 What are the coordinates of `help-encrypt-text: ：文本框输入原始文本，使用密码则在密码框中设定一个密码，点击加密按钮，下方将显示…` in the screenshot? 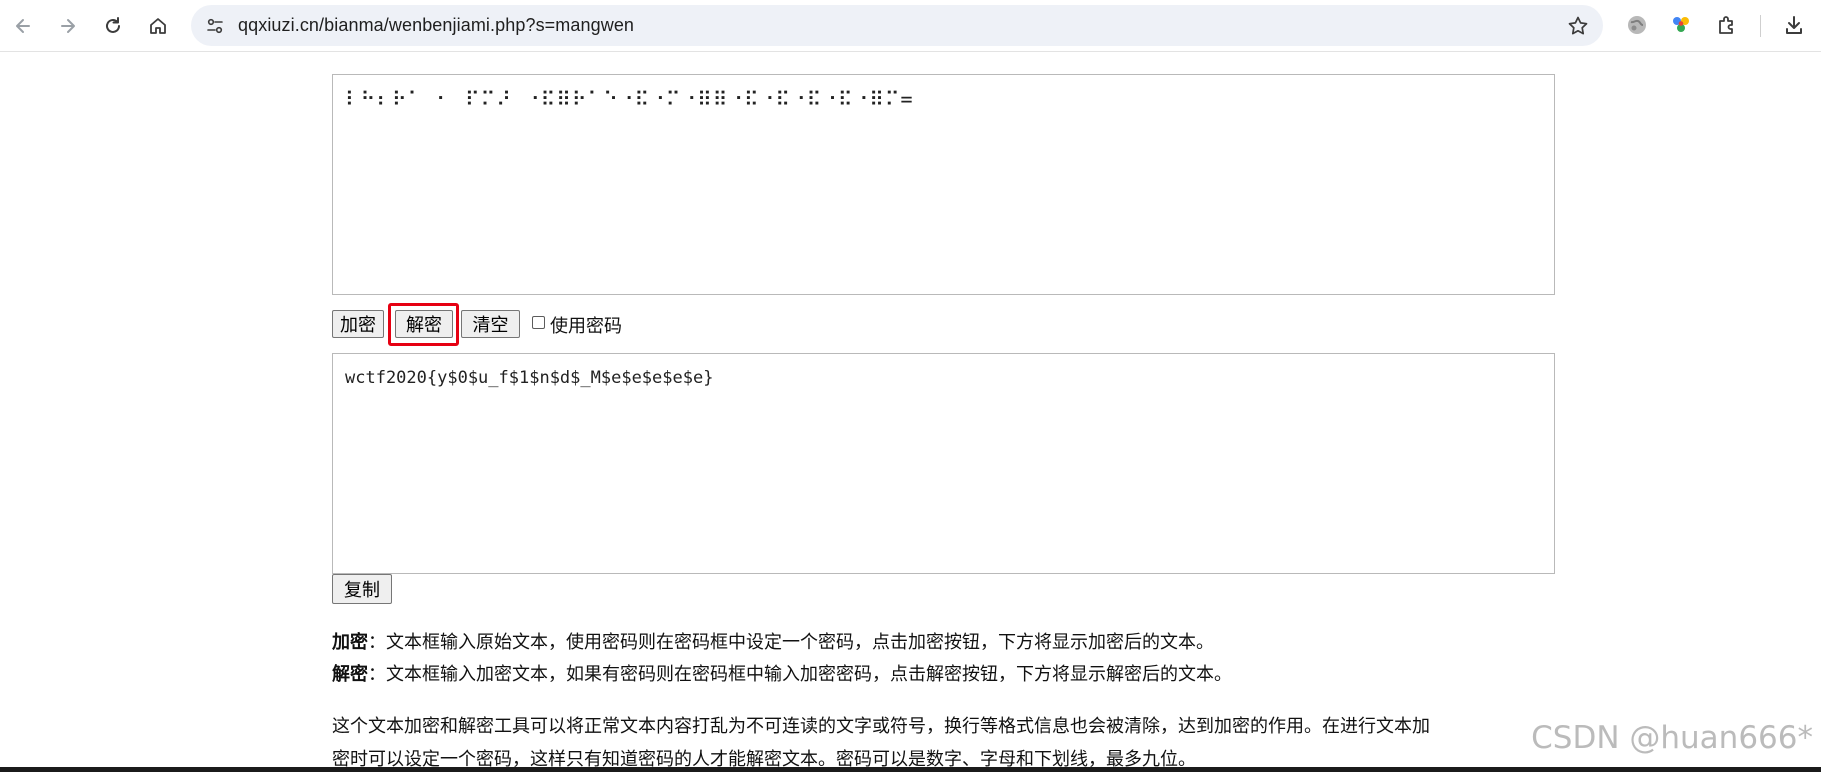 It's located at (791, 642).